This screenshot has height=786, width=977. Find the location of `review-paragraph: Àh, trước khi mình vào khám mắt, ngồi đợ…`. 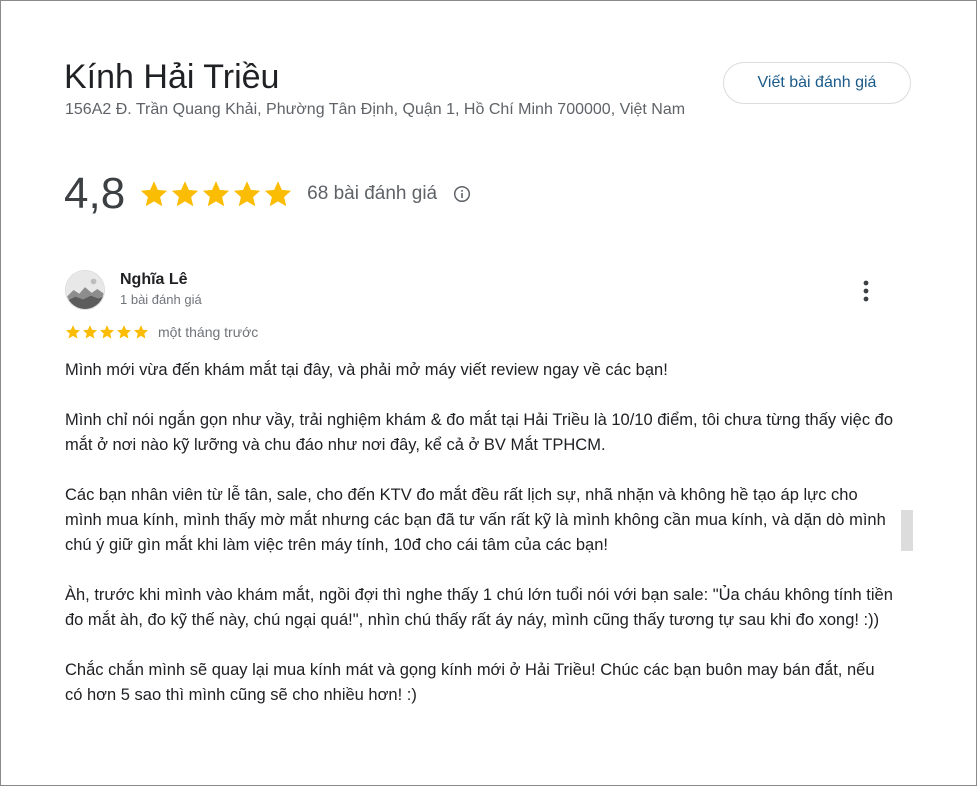

review-paragraph: Àh, trước khi mình vào khám mắt, ngồi đợ… is located at coordinates (479, 607).